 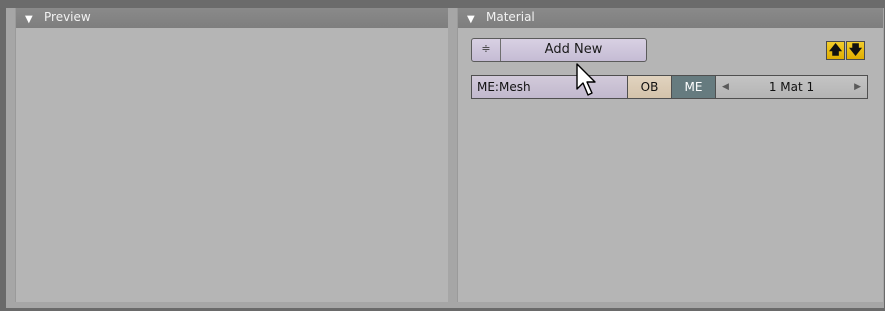 What do you see at coordinates (486, 50) in the screenshot?
I see `up-down-spinner-icon: ≑` at bounding box center [486, 50].